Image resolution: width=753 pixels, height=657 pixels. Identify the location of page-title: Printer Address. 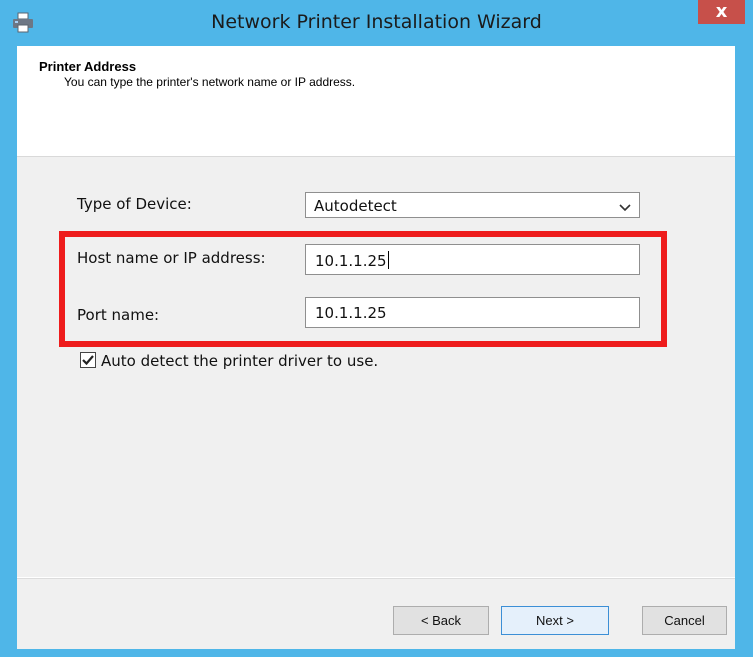
(88, 66).